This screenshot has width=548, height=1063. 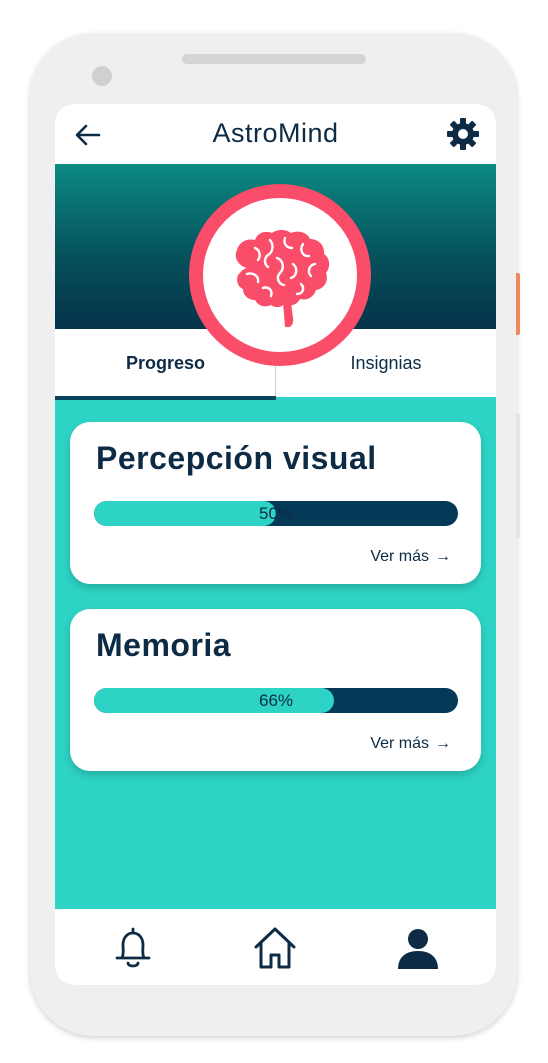 I want to click on bell-icon, so click(x=133, y=948).